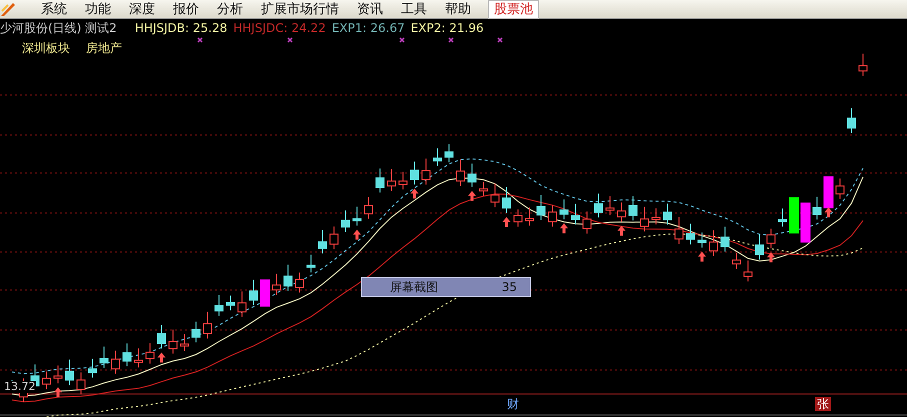 This screenshot has height=417, width=907. I want to click on indicator-reading: EXP1: 26.67, so click(368, 28).